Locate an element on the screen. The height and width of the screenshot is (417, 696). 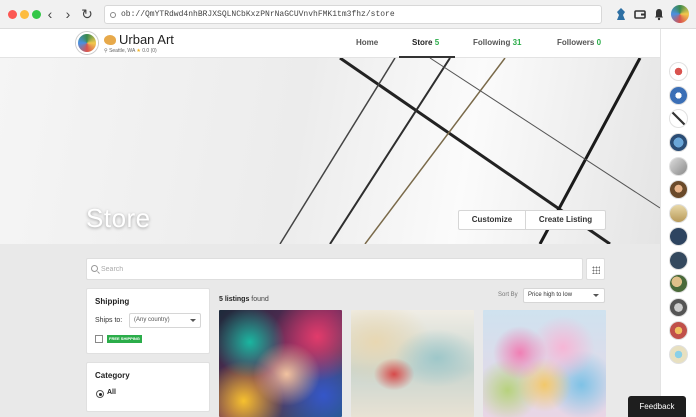
back-icon: ‹ is located at coordinates (50, 14).